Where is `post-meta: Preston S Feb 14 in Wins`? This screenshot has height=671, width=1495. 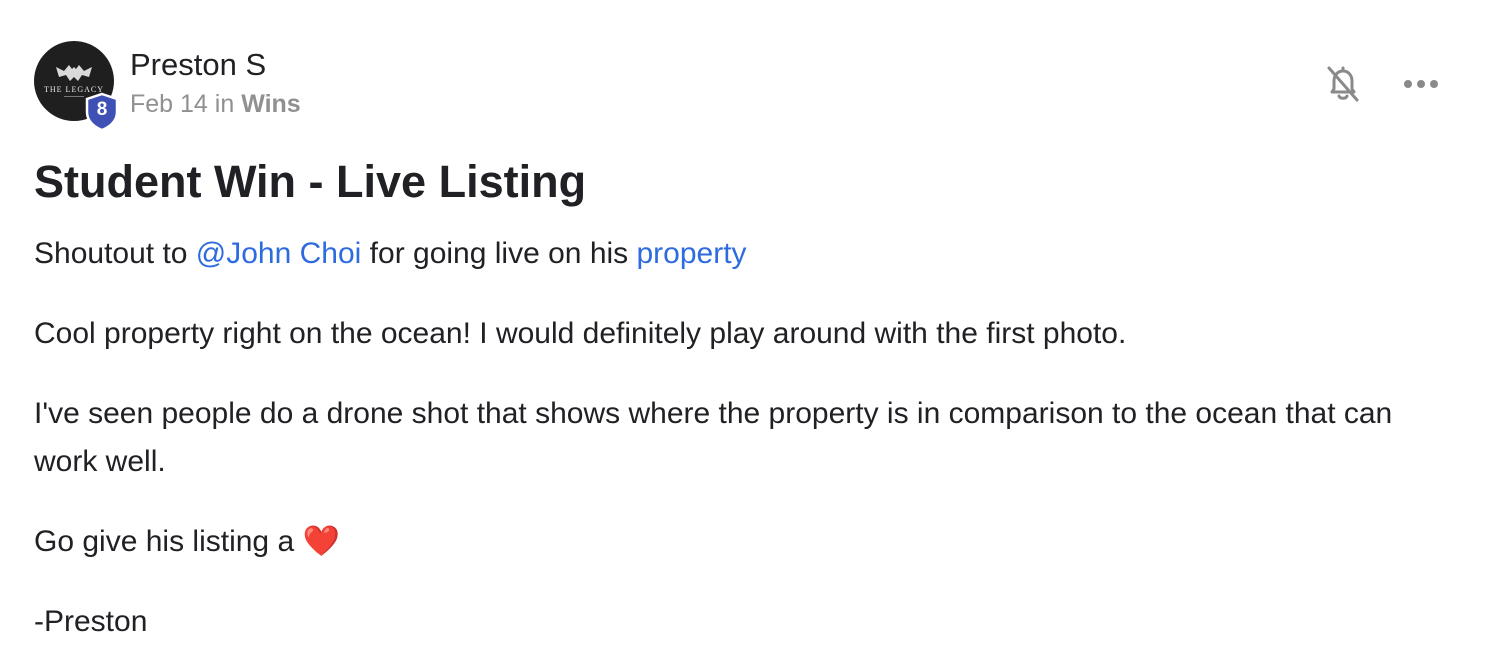
post-meta: Preston S Feb 14 in Wins is located at coordinates (215, 83).